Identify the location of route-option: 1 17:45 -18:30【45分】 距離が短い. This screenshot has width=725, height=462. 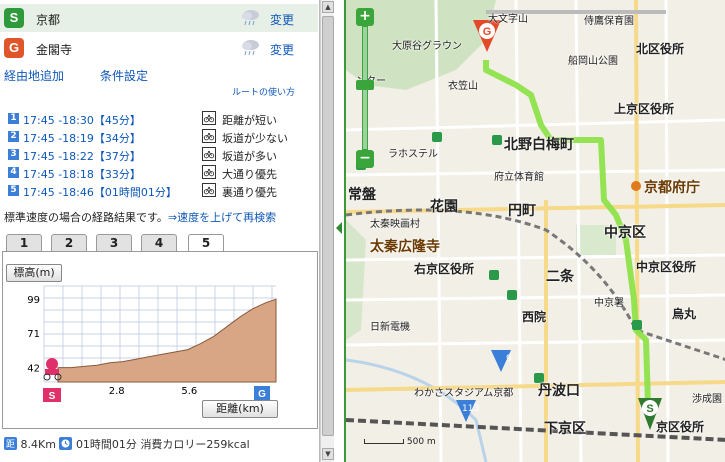
(161, 119).